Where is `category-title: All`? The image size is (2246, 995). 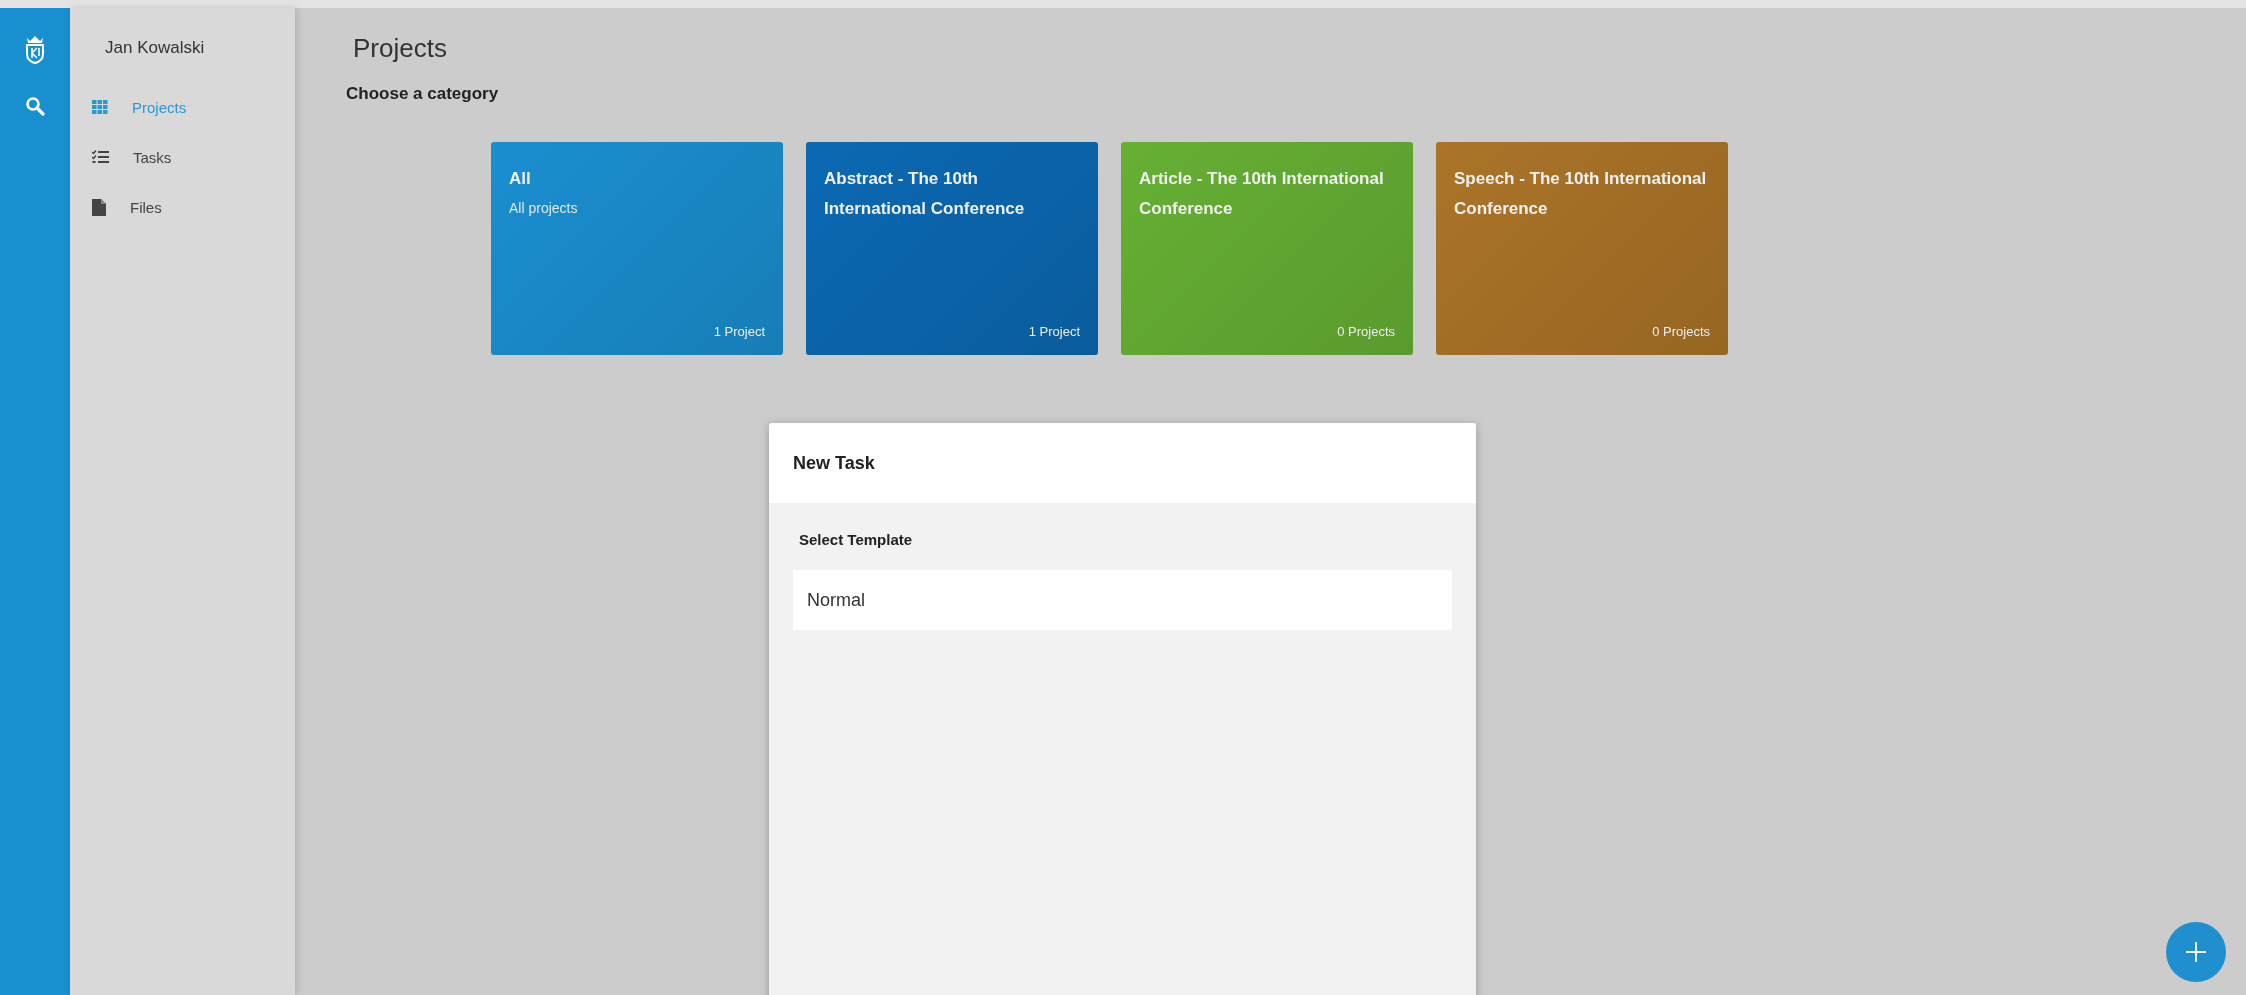 category-title: All is located at coordinates (520, 179).